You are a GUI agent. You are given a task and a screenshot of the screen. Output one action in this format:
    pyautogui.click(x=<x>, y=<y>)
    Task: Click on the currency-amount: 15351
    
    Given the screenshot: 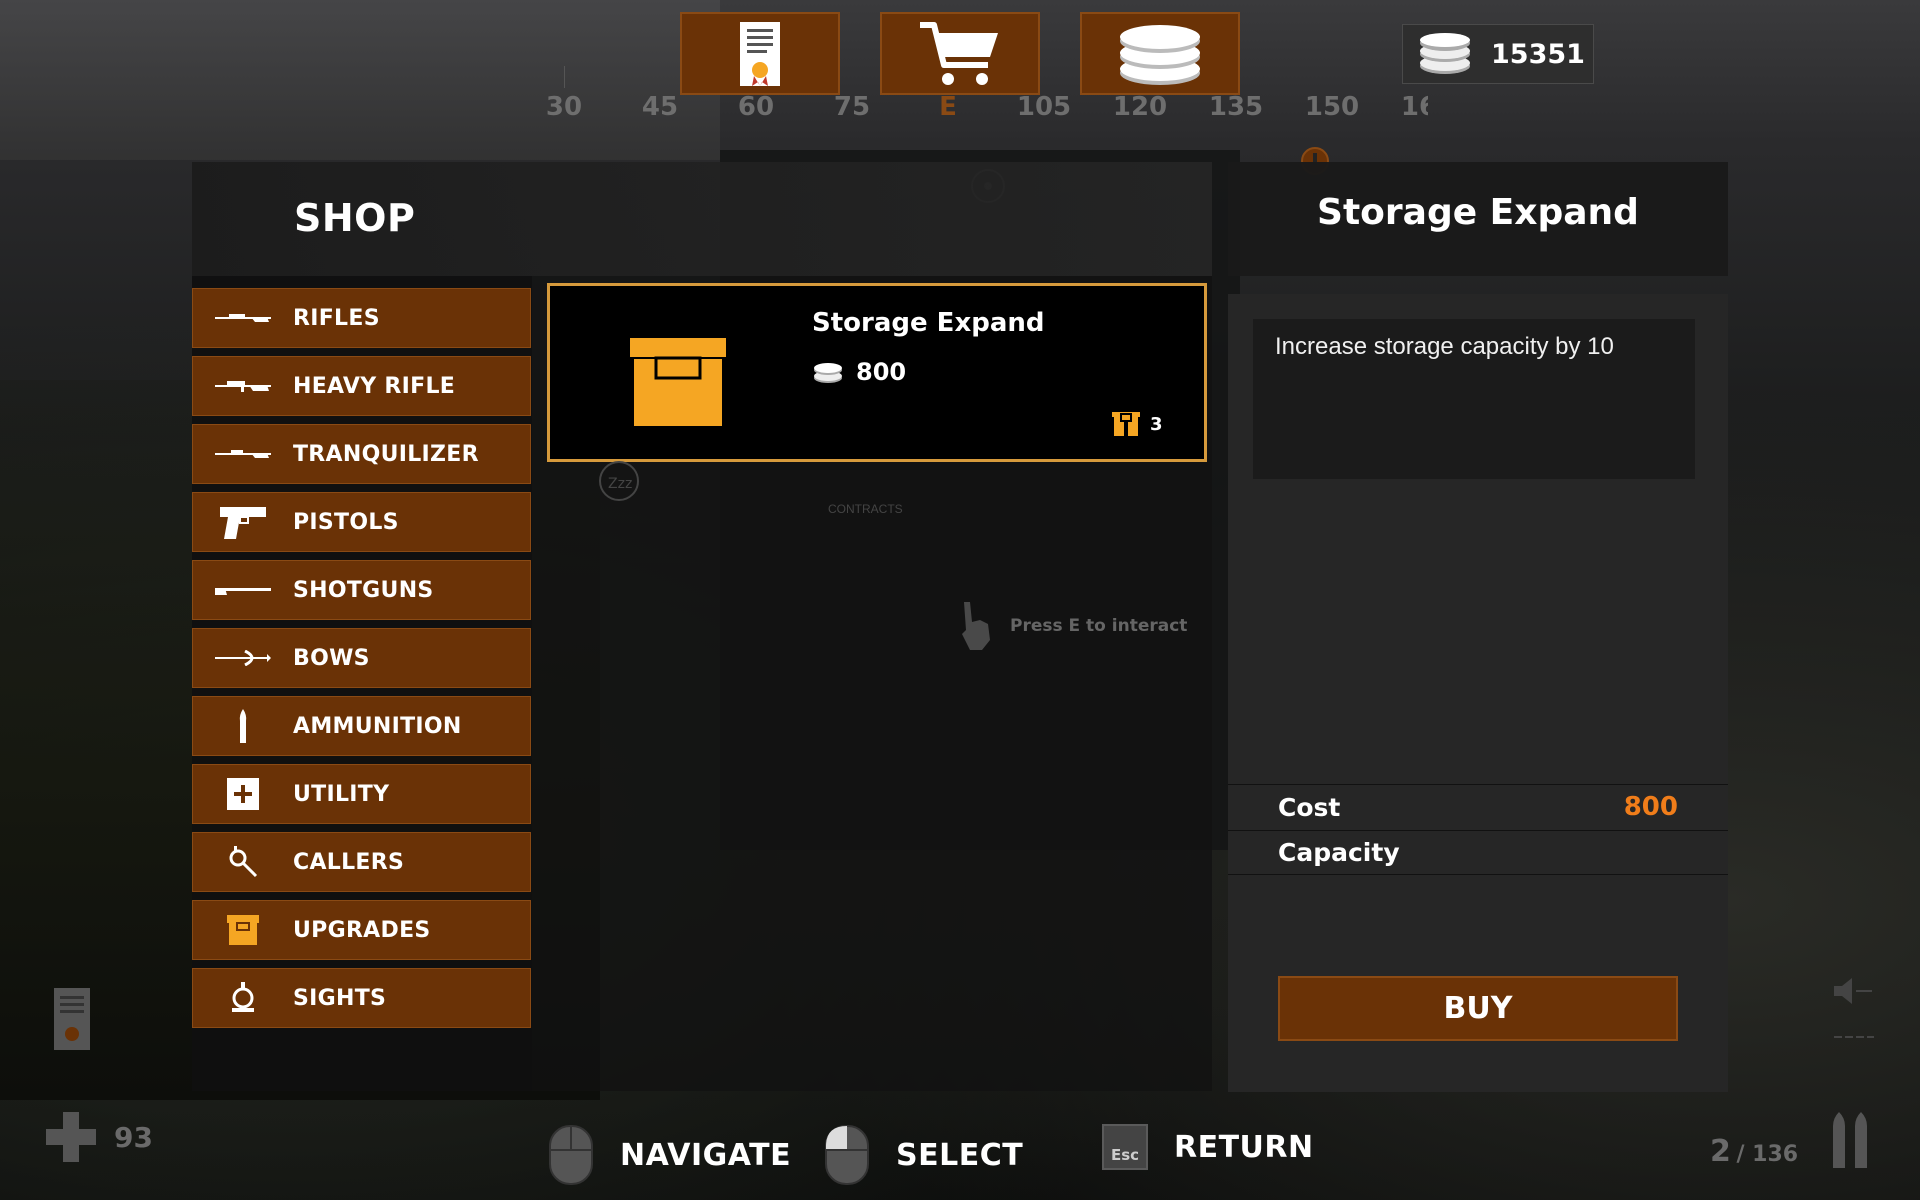 What is the action you would take?
    pyautogui.click(x=1538, y=54)
    